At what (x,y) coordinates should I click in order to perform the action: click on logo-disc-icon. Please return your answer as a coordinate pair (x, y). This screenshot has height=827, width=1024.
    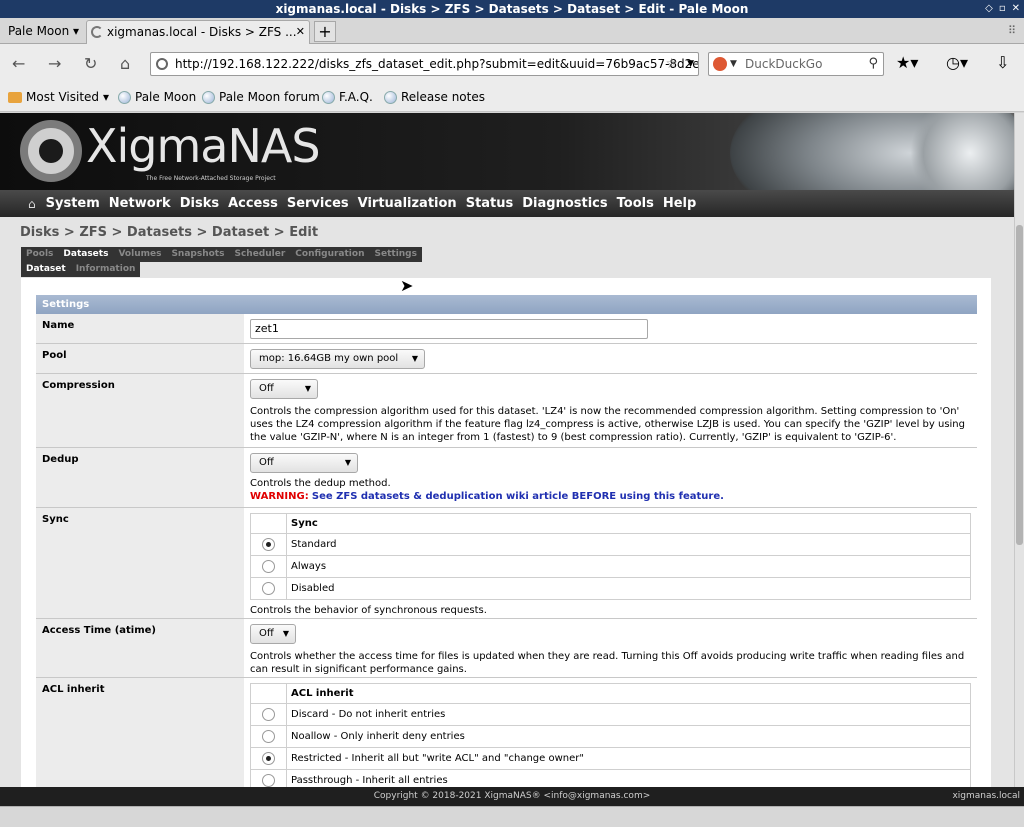
    Looking at the image, I should click on (51, 151).